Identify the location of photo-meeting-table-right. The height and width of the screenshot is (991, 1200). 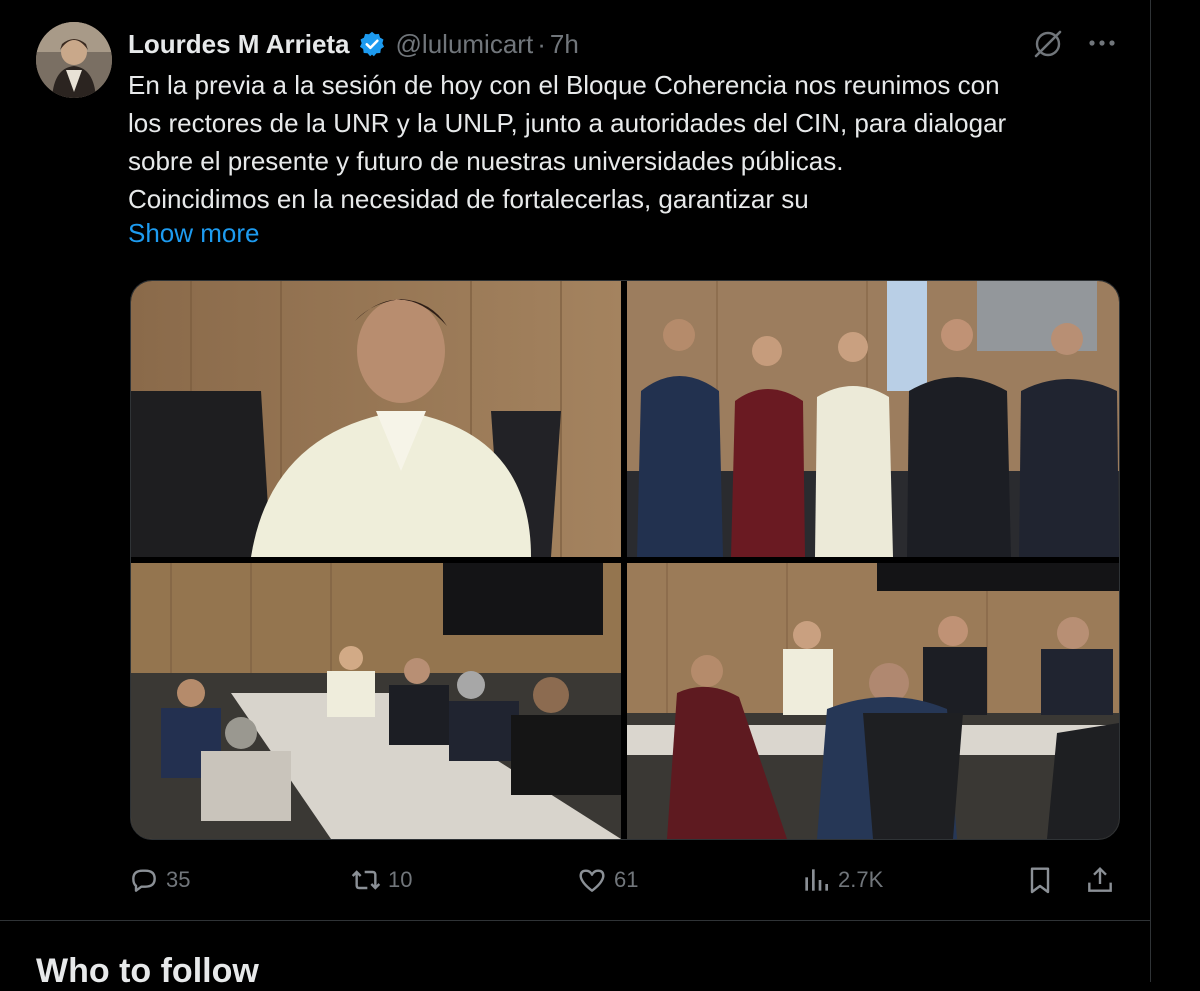
(873, 701).